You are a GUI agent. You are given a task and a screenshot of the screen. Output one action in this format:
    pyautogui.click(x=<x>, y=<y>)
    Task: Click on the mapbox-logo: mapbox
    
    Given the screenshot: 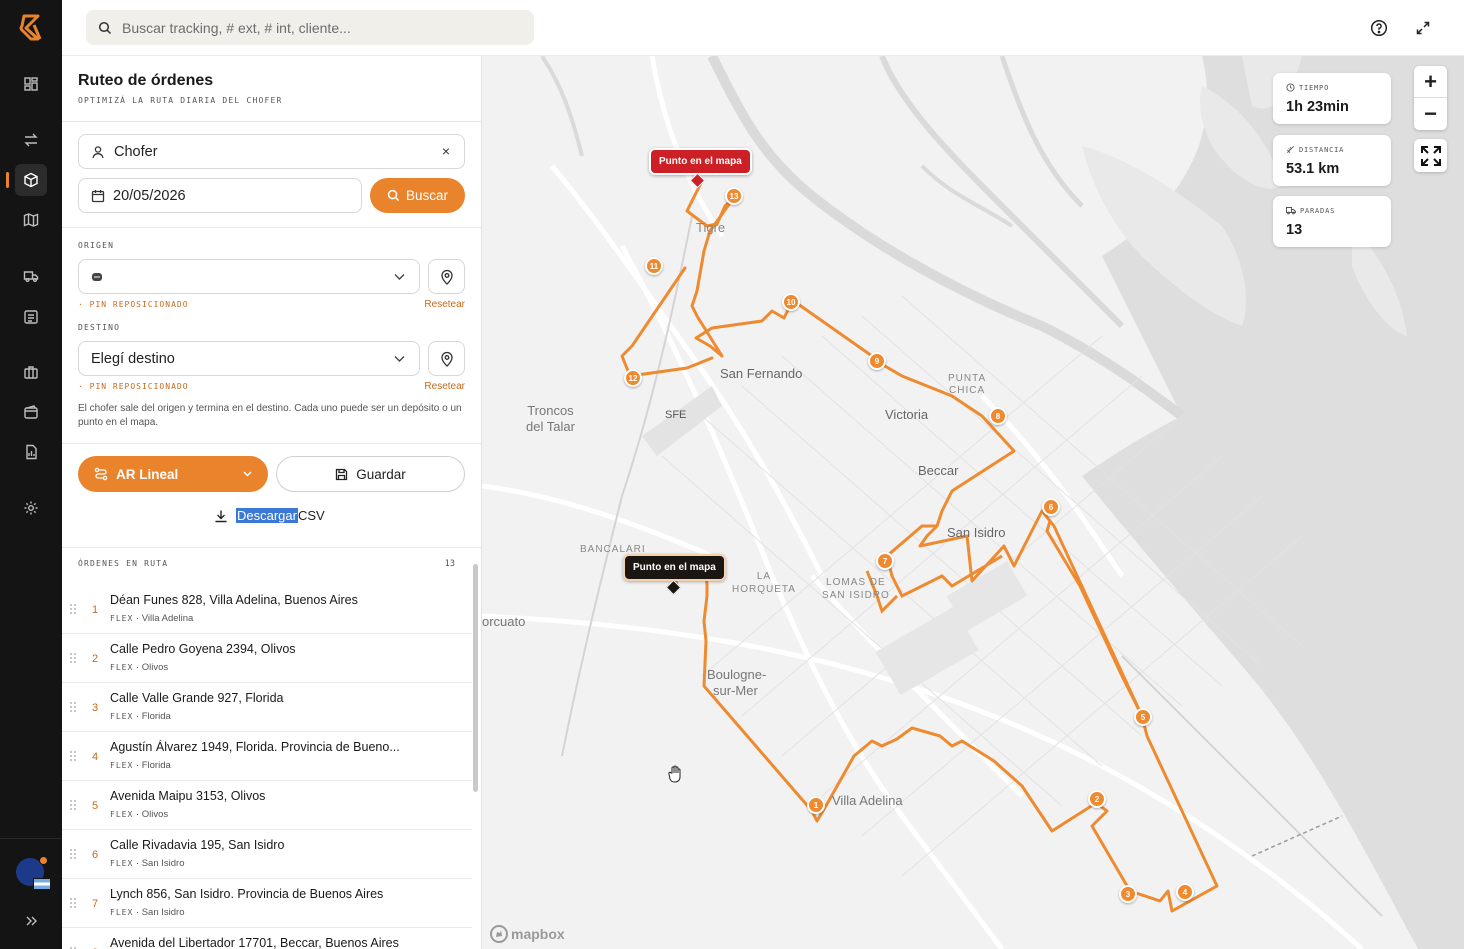 What is the action you would take?
    pyautogui.click(x=527, y=934)
    